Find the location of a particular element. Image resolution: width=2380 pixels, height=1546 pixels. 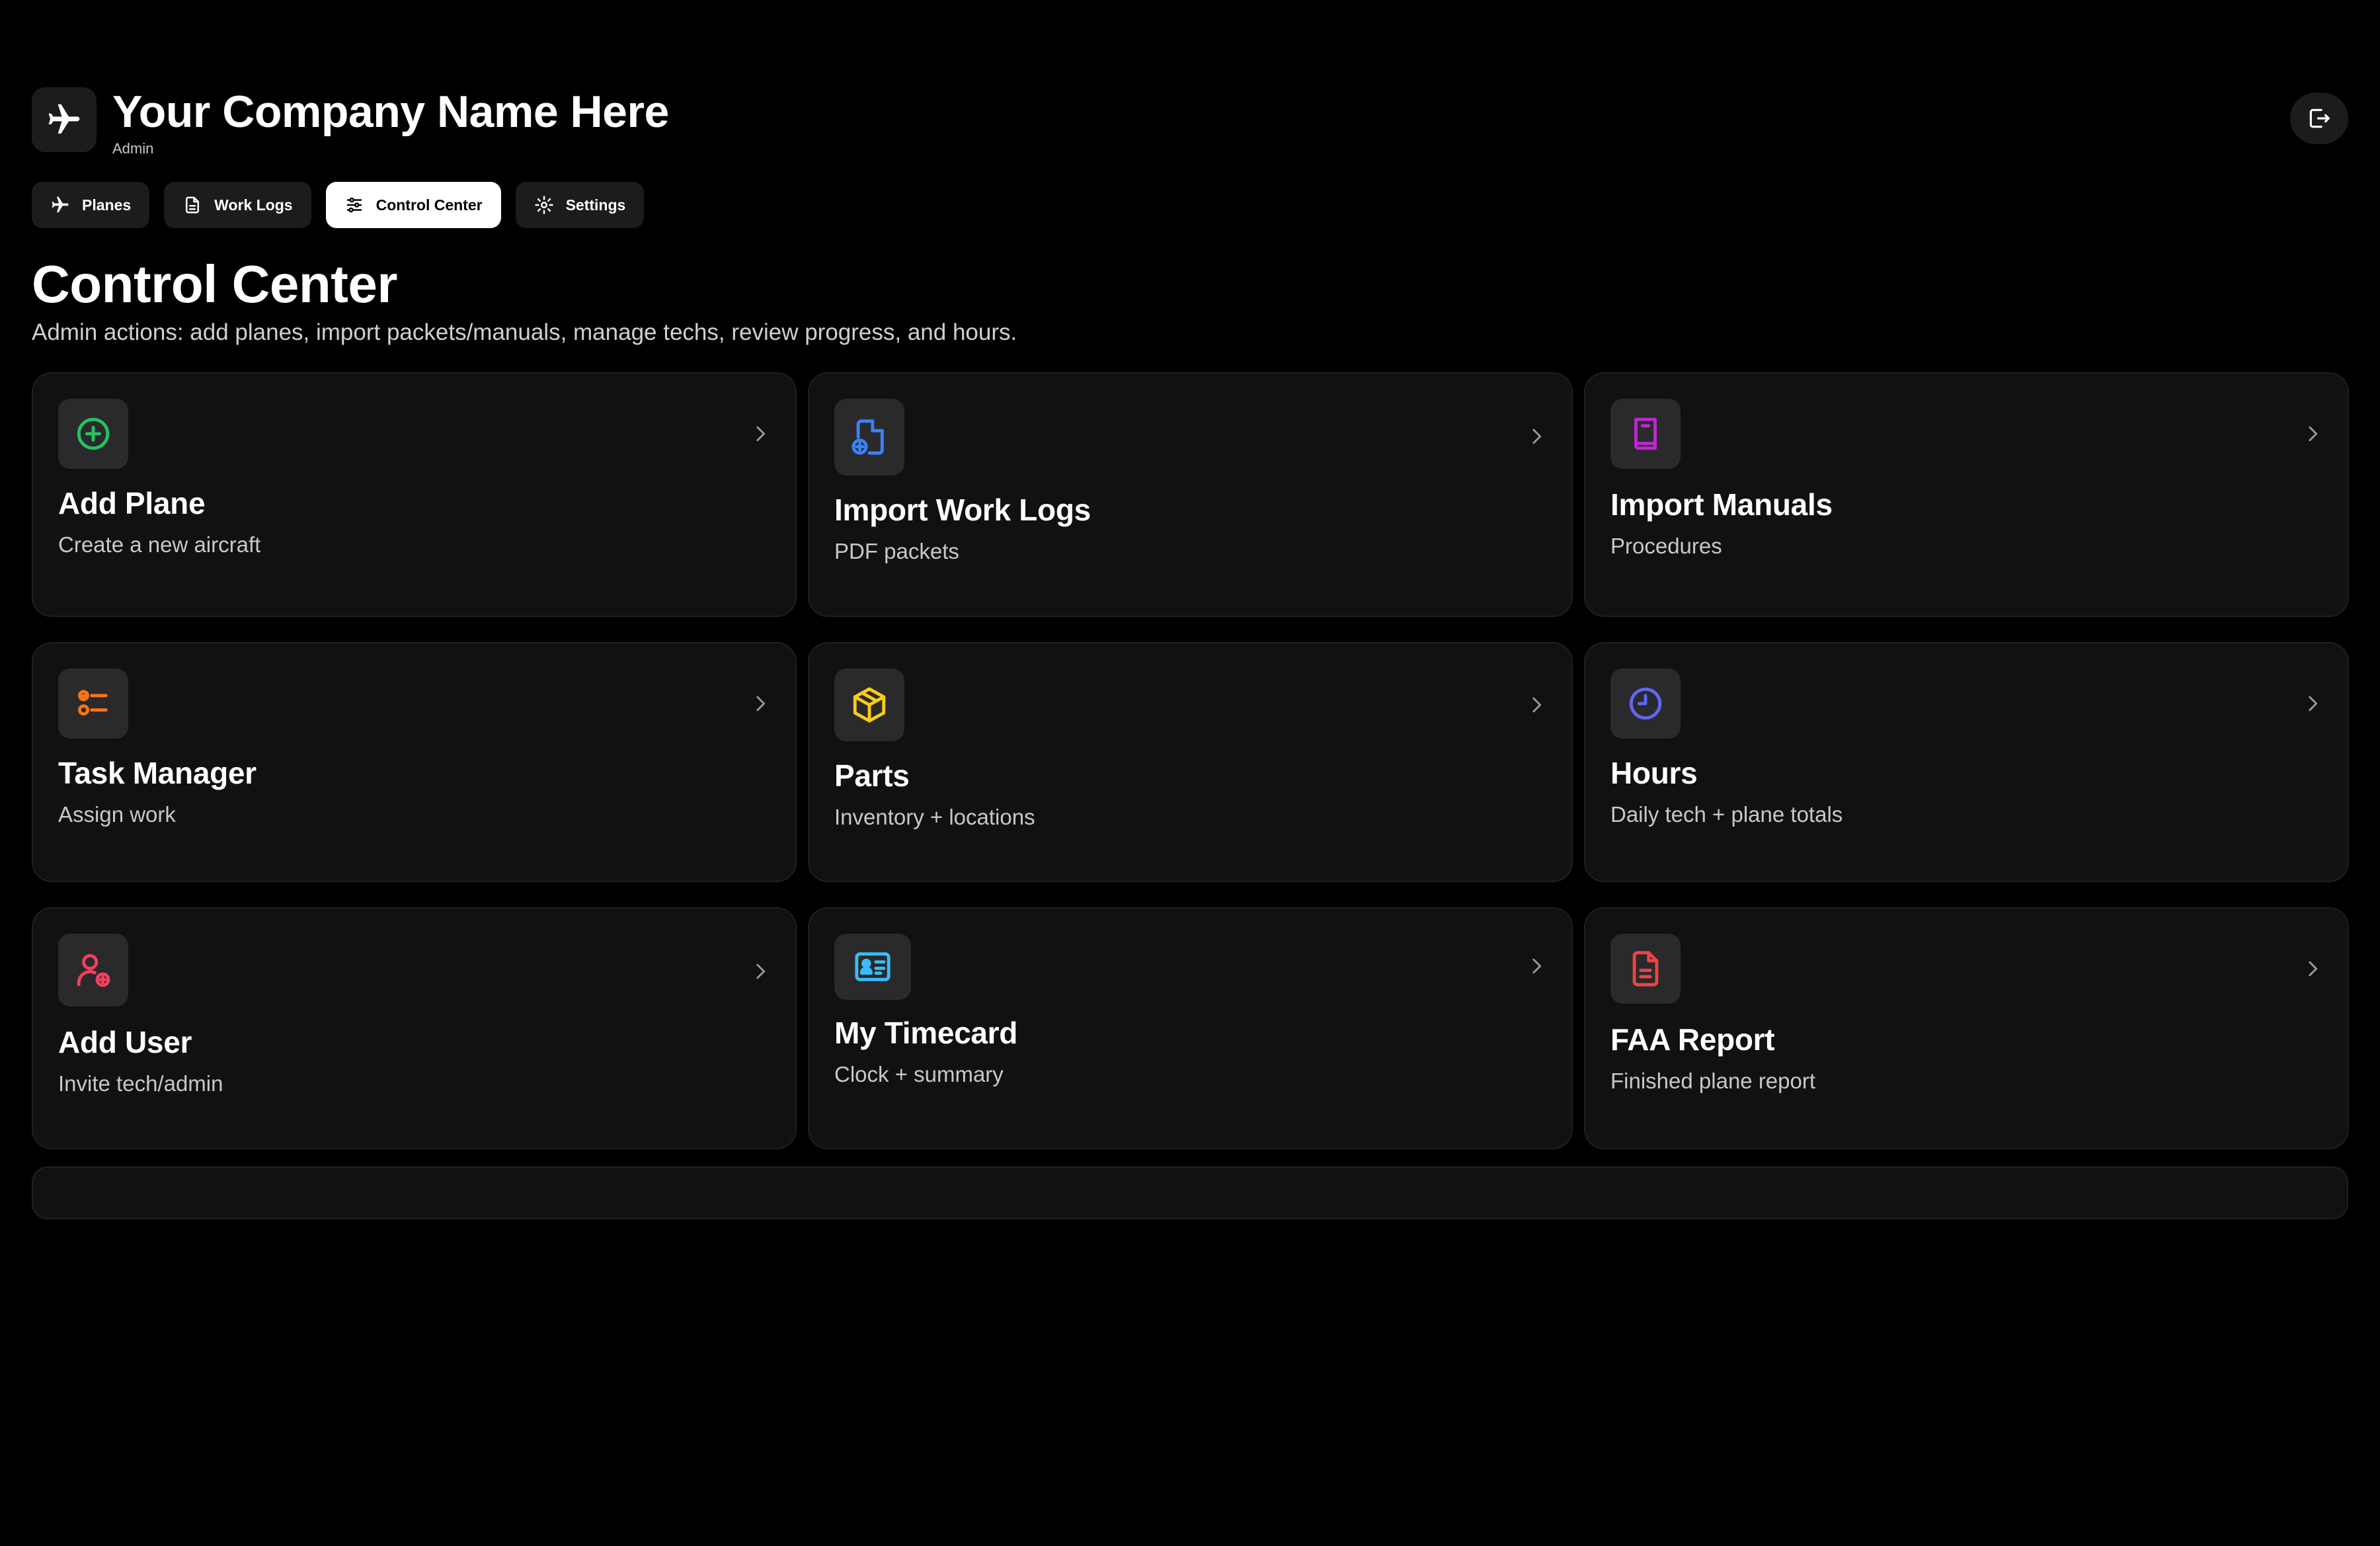

card-title: My Timecard is located at coordinates (926, 1033).